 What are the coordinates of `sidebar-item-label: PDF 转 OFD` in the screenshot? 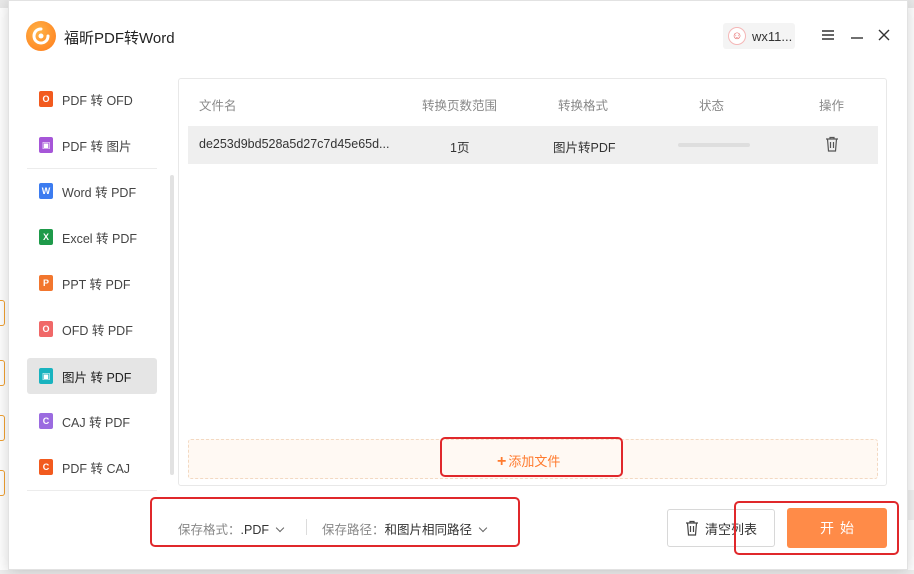 It's located at (97, 100).